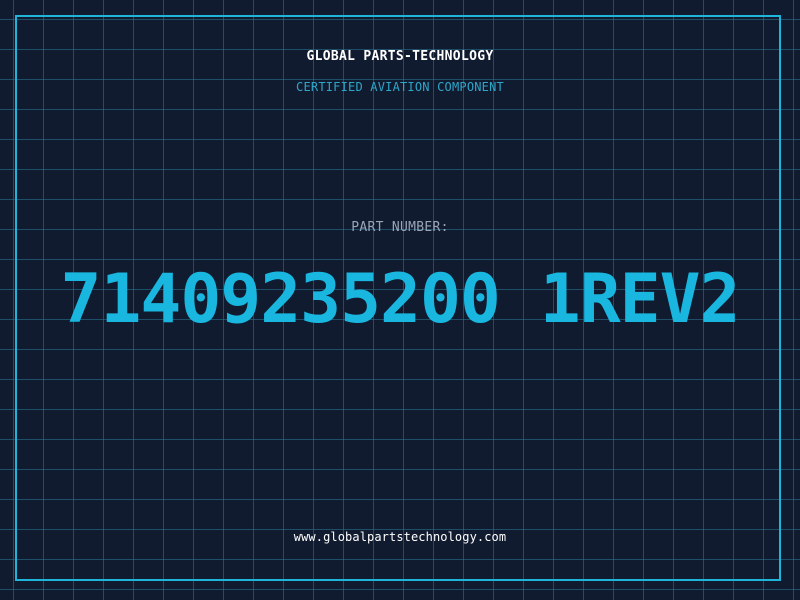 Image resolution: width=800 pixels, height=600 pixels. What do you see at coordinates (400, 56) in the screenshot?
I see `brand-name: GLOBAL PARTS-TECHNOLOGY` at bounding box center [400, 56].